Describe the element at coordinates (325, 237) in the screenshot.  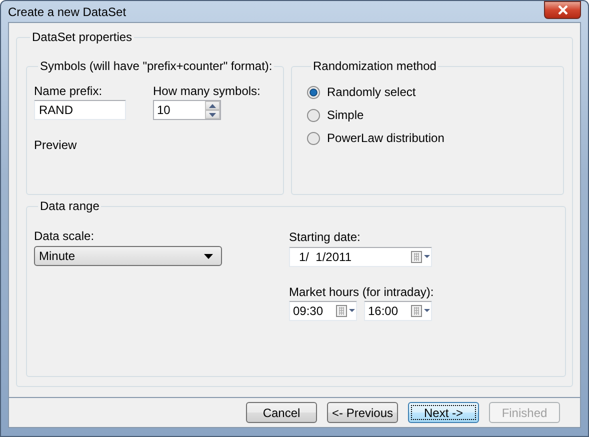
I see `field-label: Starting date:` at that location.